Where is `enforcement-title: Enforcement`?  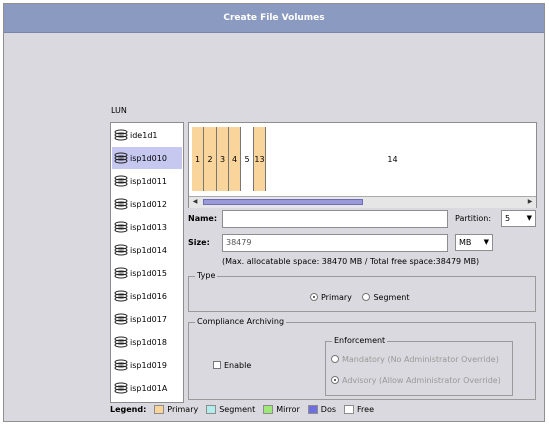 enforcement-title: Enforcement is located at coordinates (360, 340).